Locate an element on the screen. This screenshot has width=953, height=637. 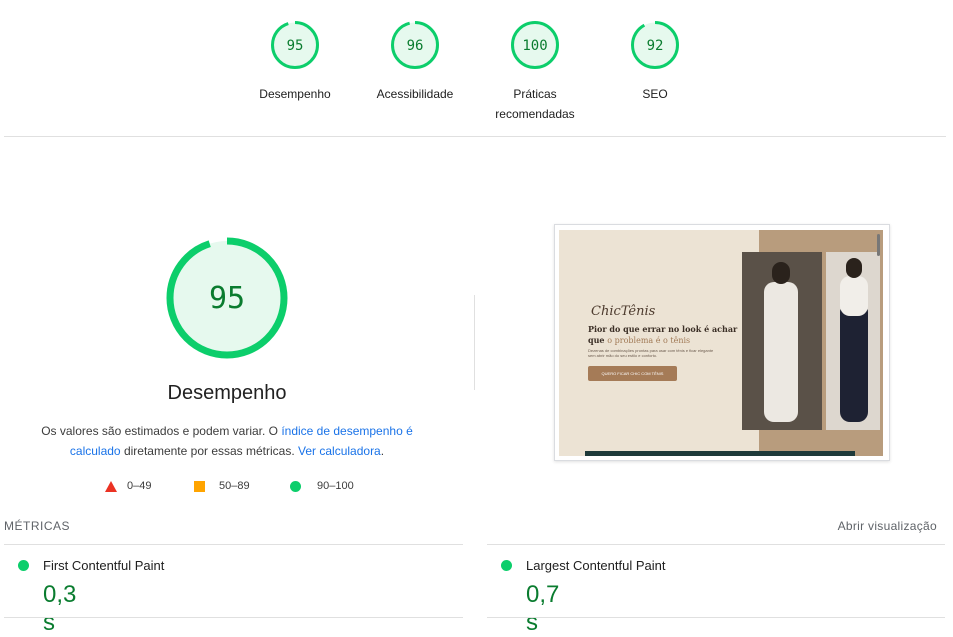
score-legend: 0–49 50–89 90–100 is located at coordinates (227, 490).